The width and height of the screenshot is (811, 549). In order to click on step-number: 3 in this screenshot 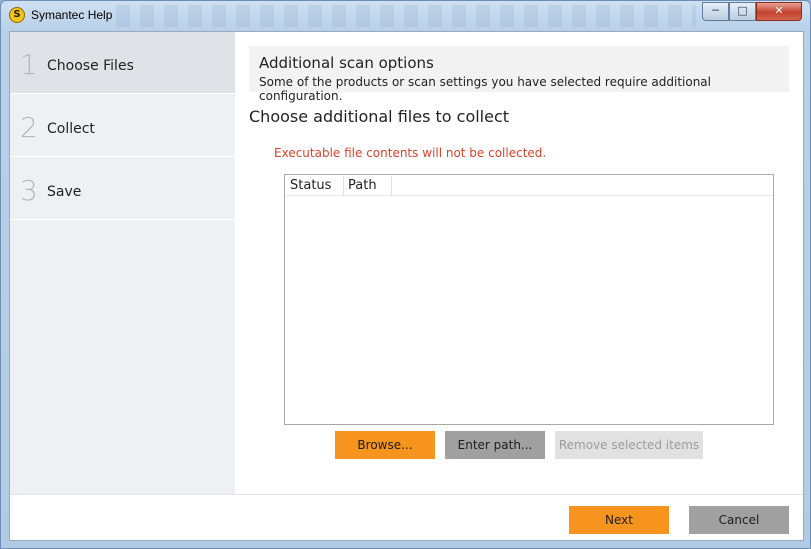, I will do `click(29, 190)`.